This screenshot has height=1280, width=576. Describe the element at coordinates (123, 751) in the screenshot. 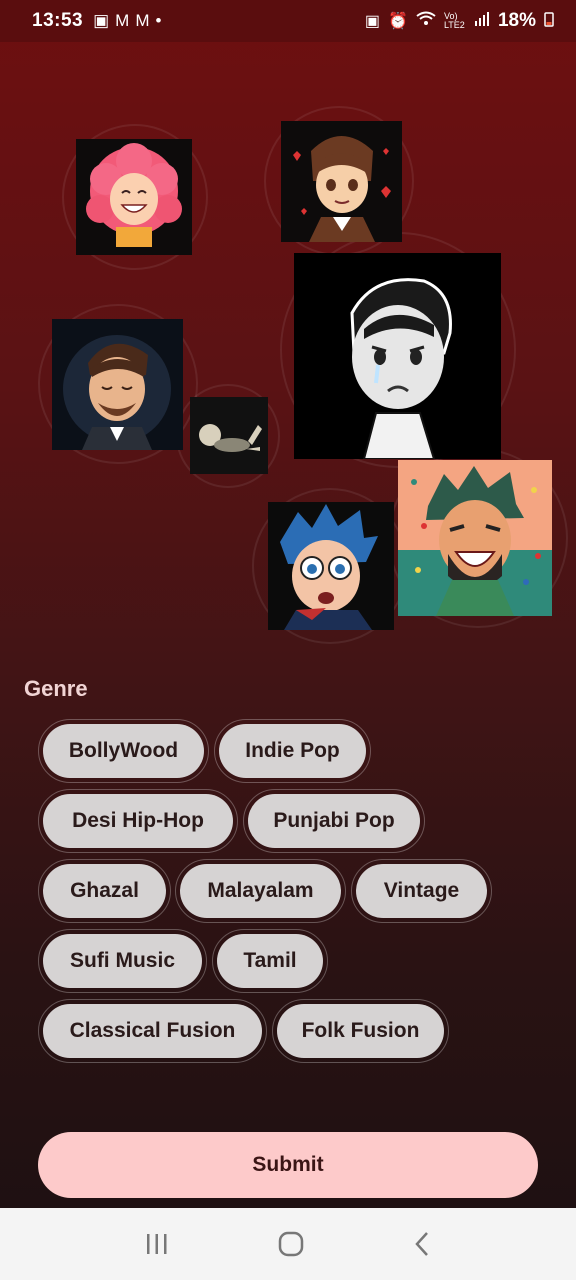

I see `genre-chip-bollywood: BollyWood` at that location.